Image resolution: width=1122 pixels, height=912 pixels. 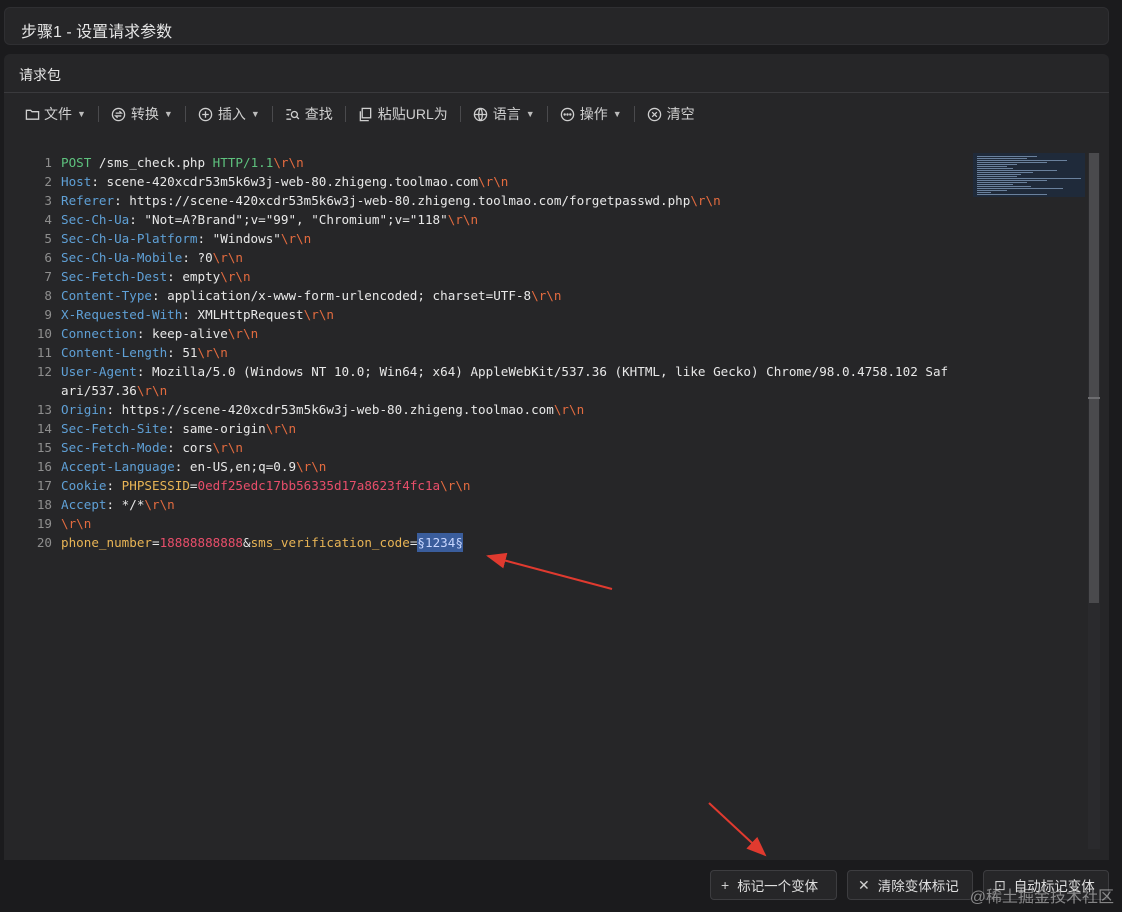 I want to click on code-token: : XMLHttpRequest, so click(x=243, y=314).